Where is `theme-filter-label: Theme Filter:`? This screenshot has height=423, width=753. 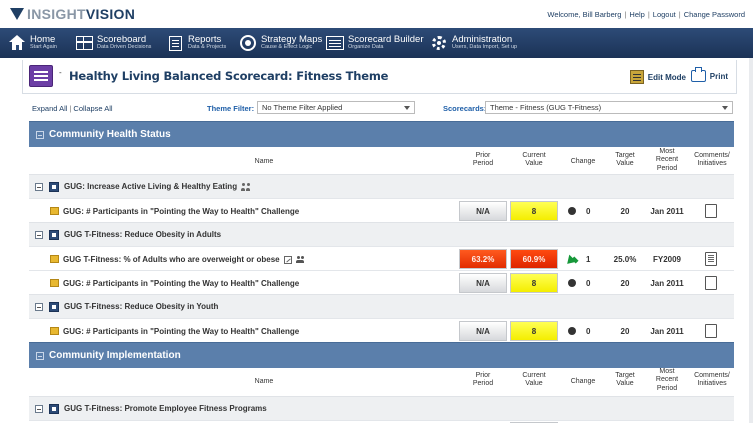
theme-filter-label: Theme Filter: is located at coordinates (231, 108).